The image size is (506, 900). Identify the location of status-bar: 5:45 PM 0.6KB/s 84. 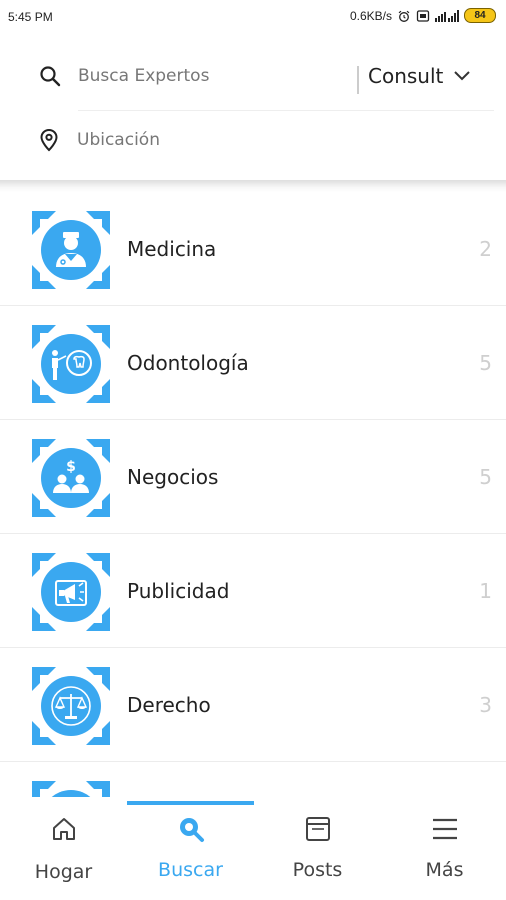
(253, 18).